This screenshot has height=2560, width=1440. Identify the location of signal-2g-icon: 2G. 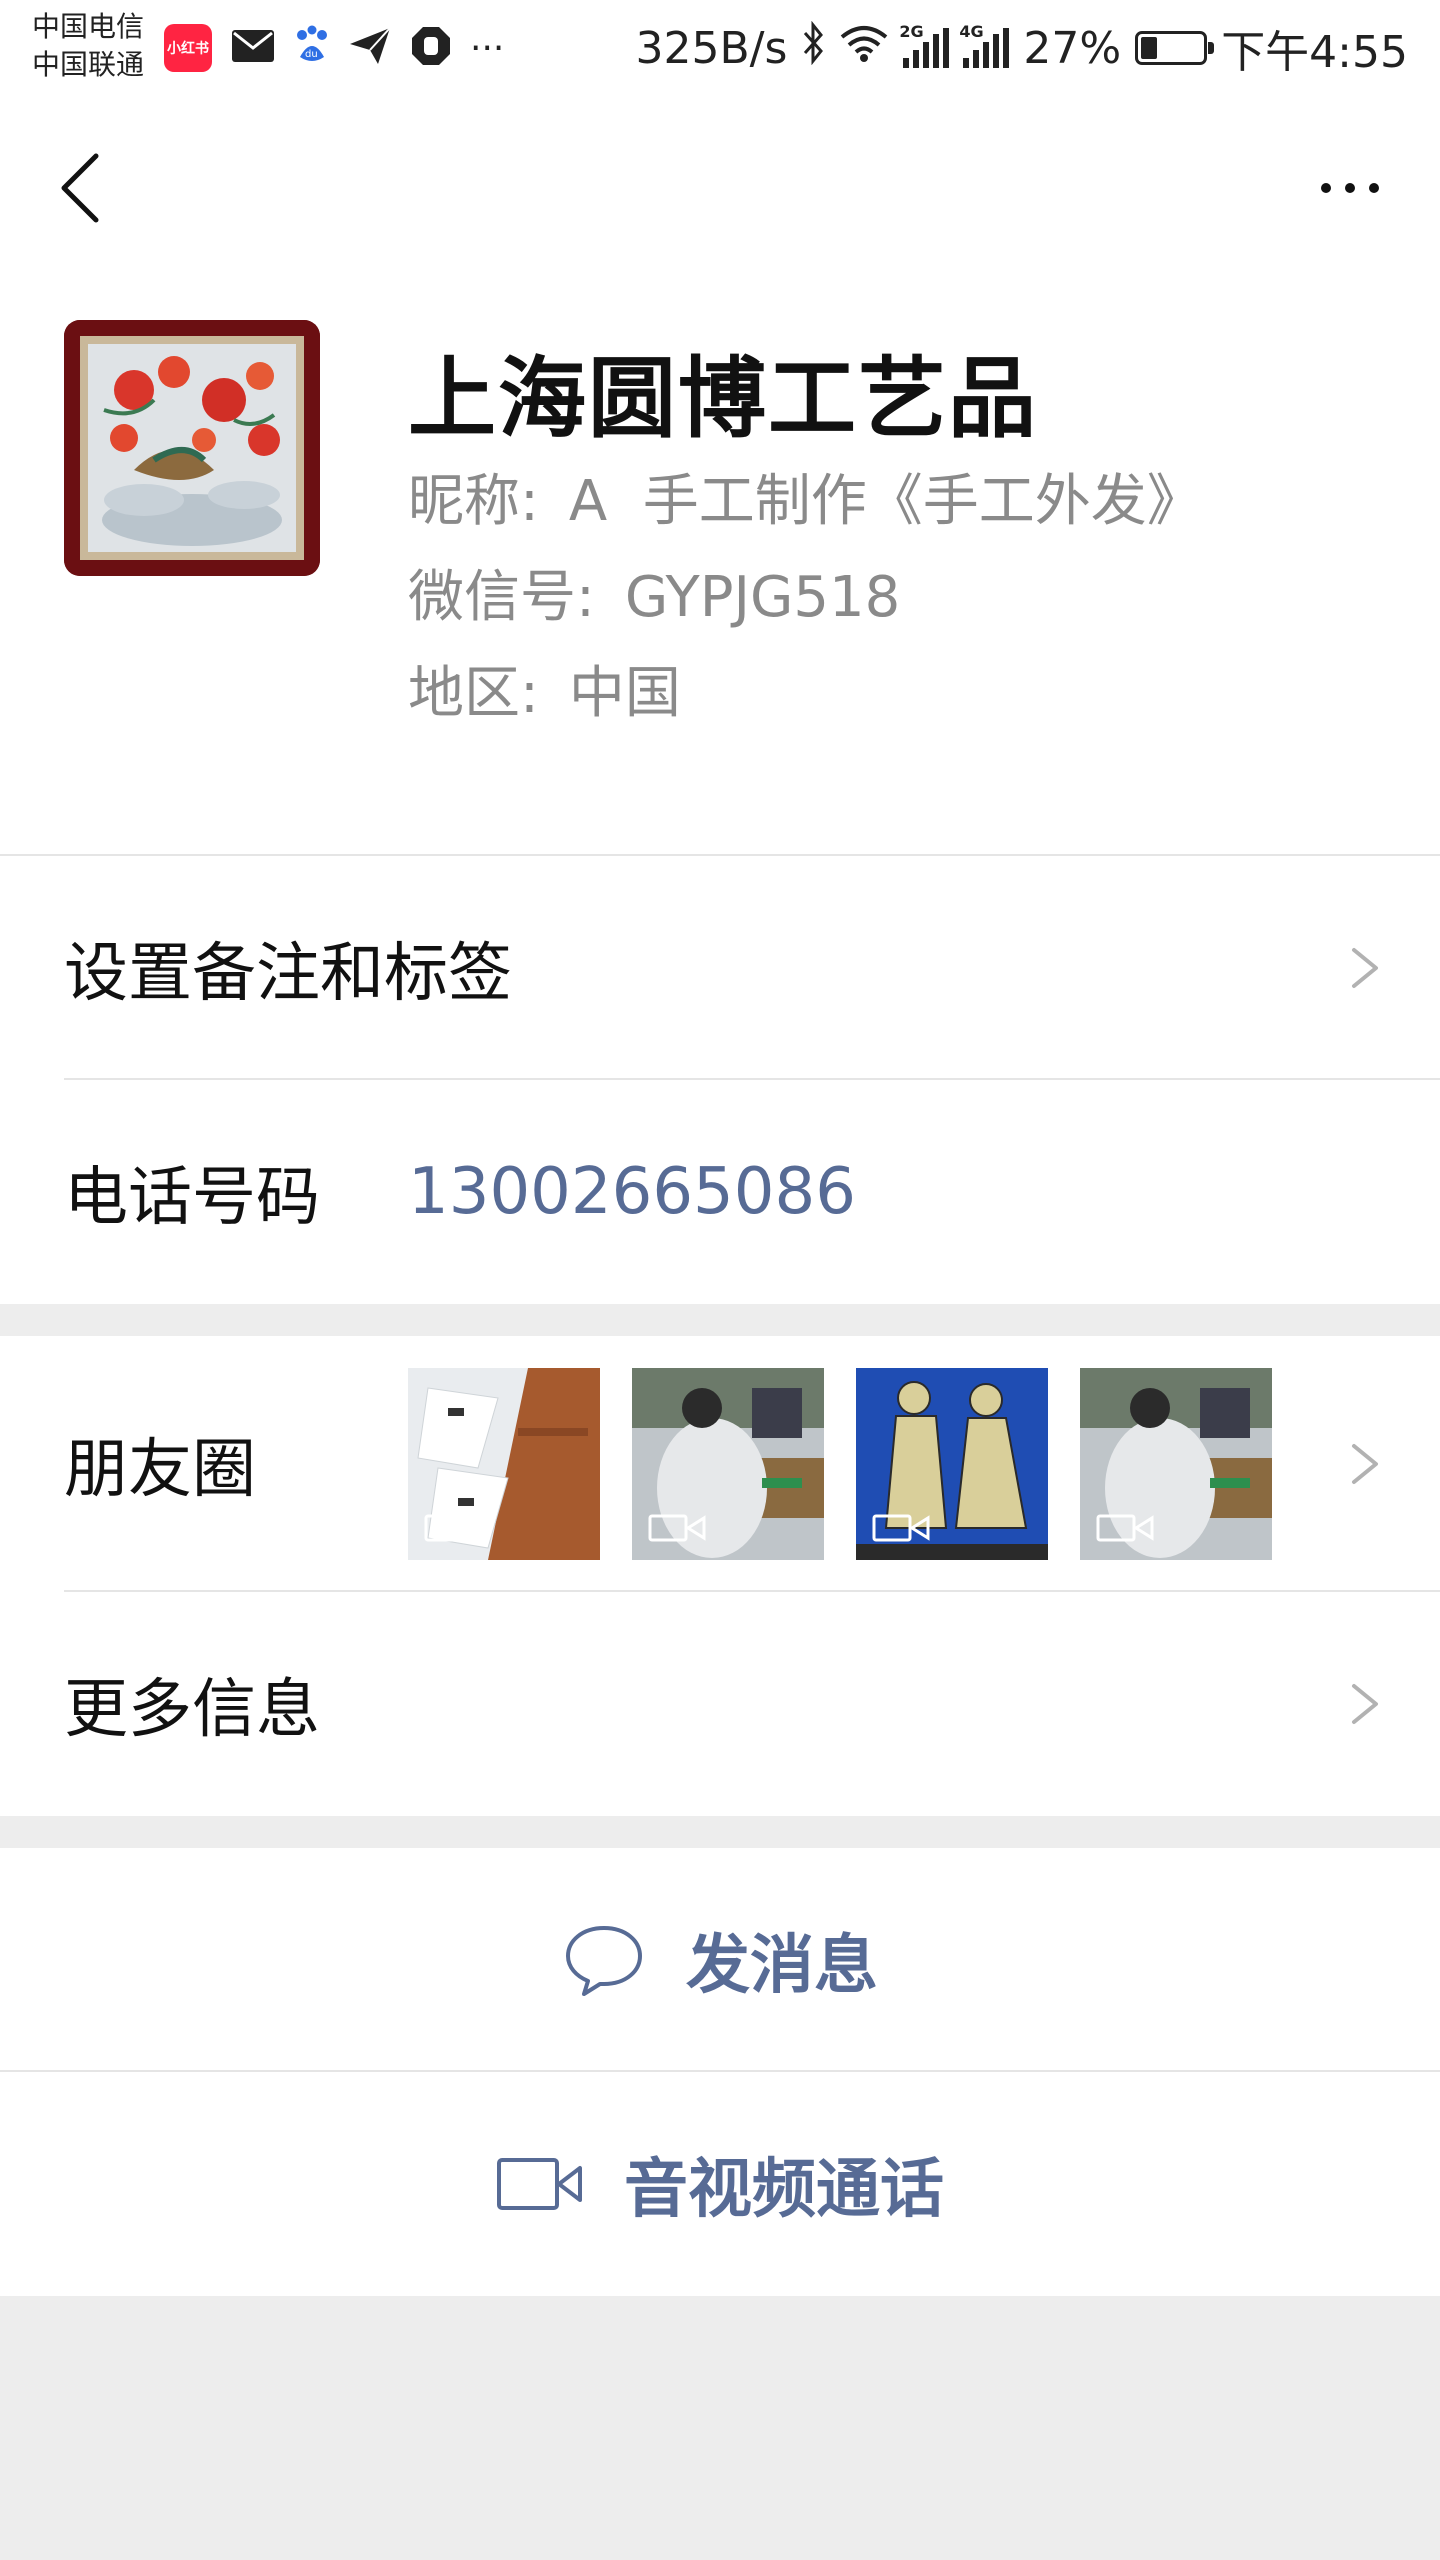
(924, 45).